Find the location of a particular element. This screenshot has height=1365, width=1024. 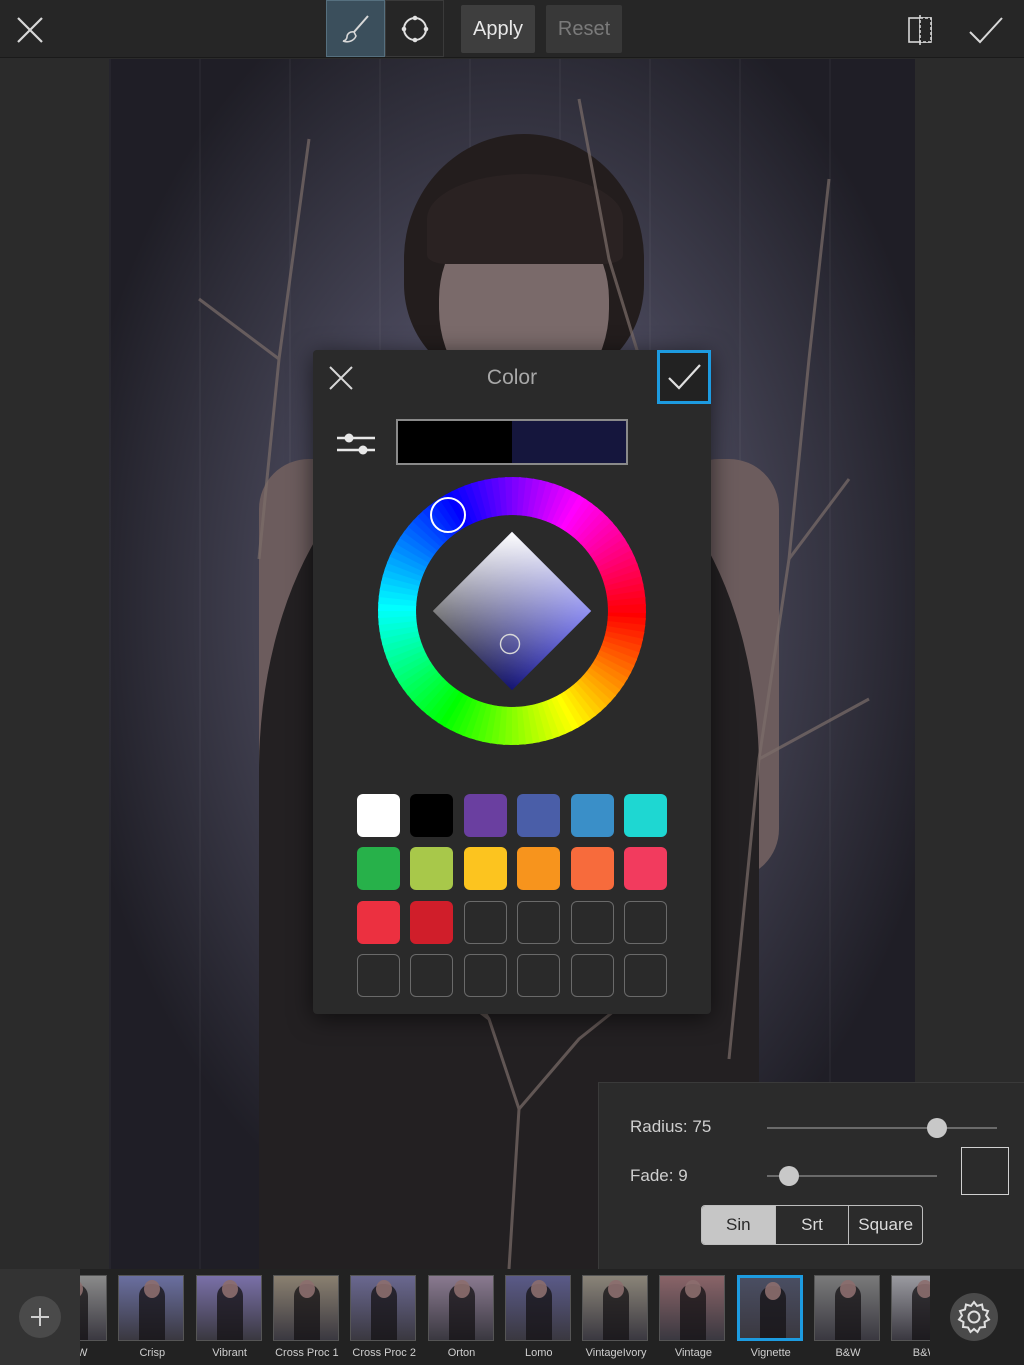

shape-tool-button is located at coordinates (414, 28).